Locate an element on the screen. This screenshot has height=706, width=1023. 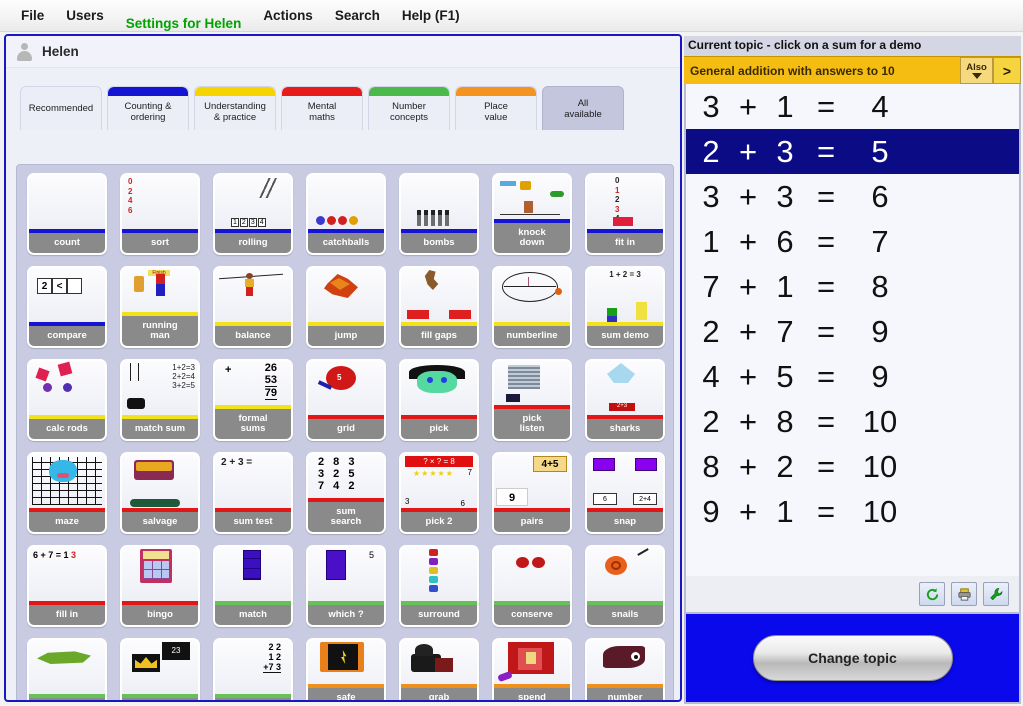
tab-color-cap is located at coordinates (235, 91).